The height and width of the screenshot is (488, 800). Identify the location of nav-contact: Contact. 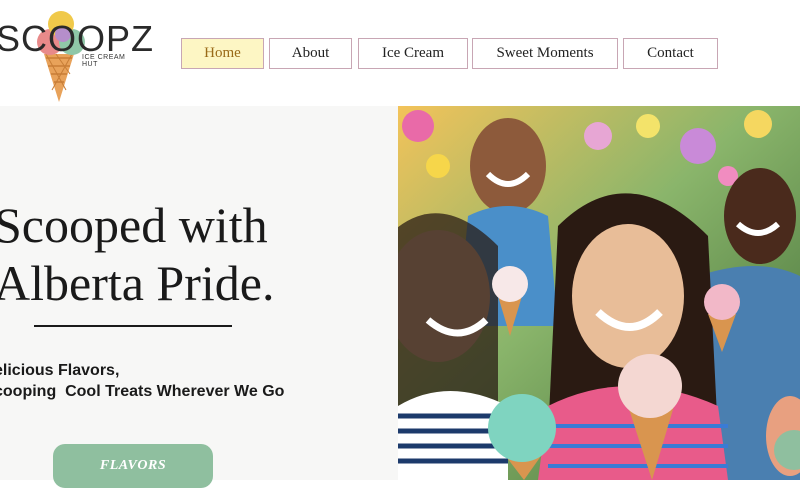
(670, 53).